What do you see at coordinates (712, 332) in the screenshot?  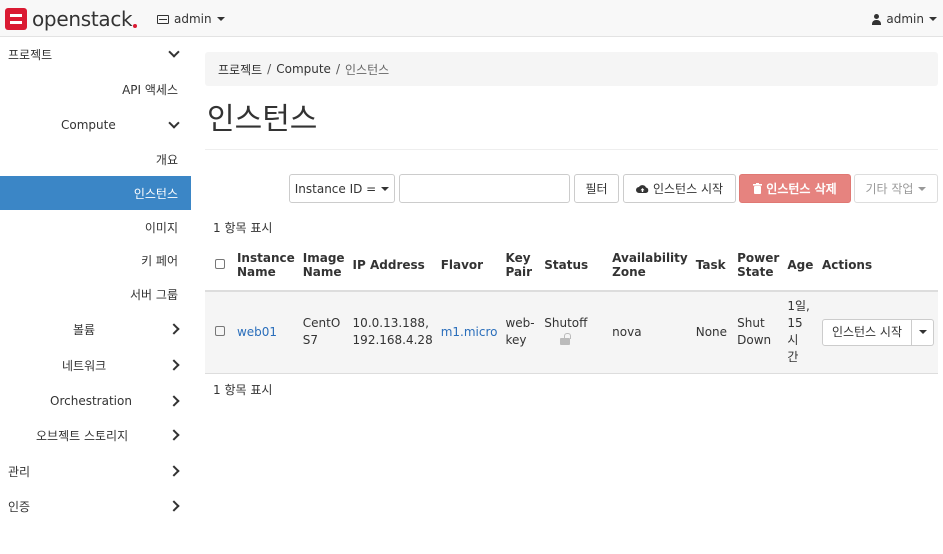 I see `cell-task: None` at bounding box center [712, 332].